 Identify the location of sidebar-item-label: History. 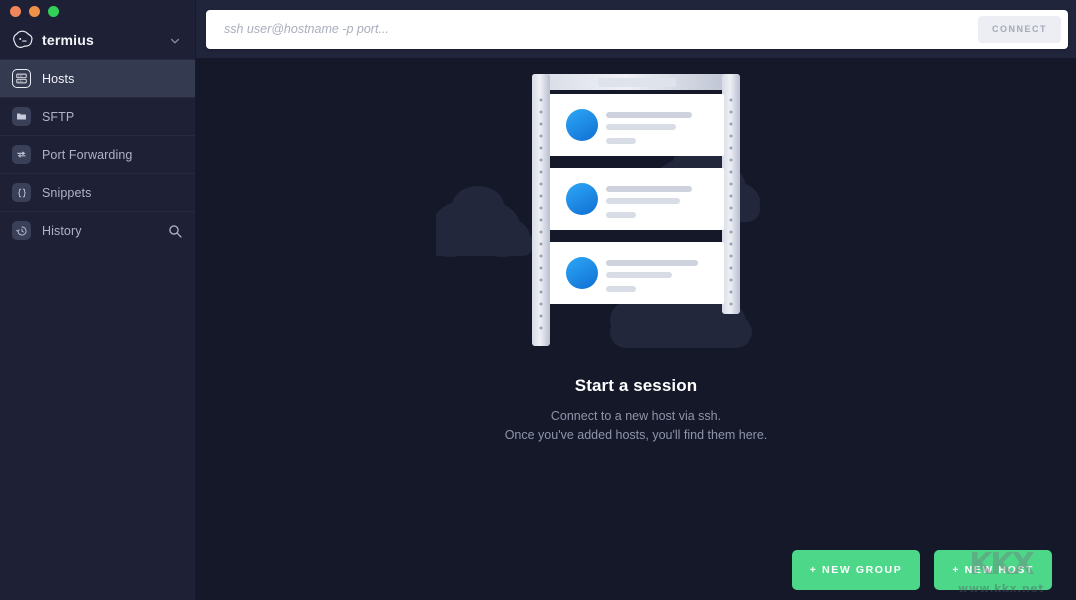
(62, 230).